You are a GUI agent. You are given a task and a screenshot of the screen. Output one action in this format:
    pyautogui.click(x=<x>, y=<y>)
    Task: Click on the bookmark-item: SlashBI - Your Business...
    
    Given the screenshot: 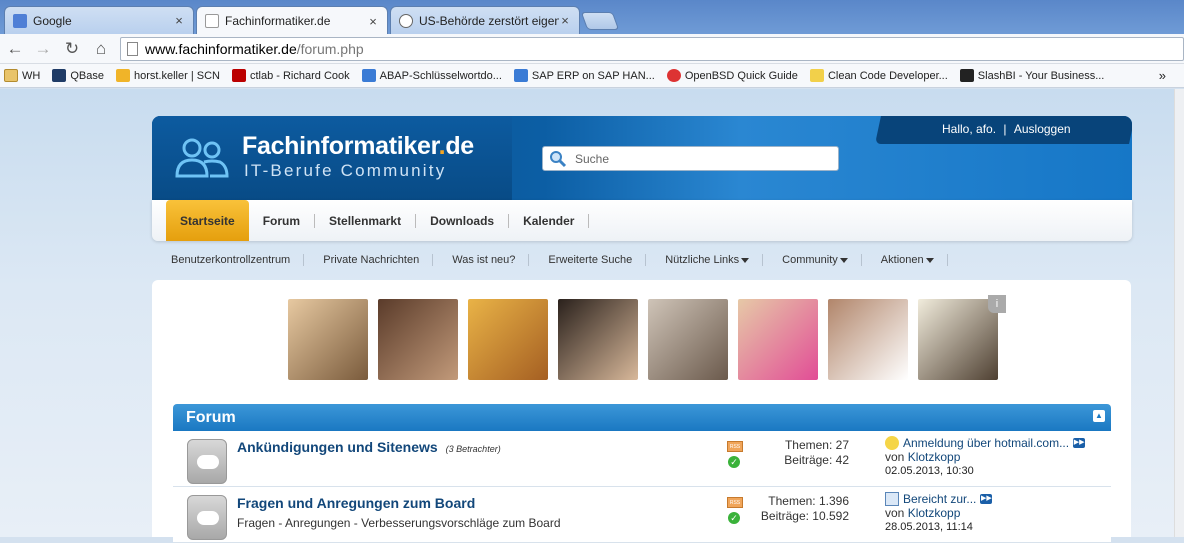 What is the action you would take?
    pyautogui.click(x=1031, y=75)
    